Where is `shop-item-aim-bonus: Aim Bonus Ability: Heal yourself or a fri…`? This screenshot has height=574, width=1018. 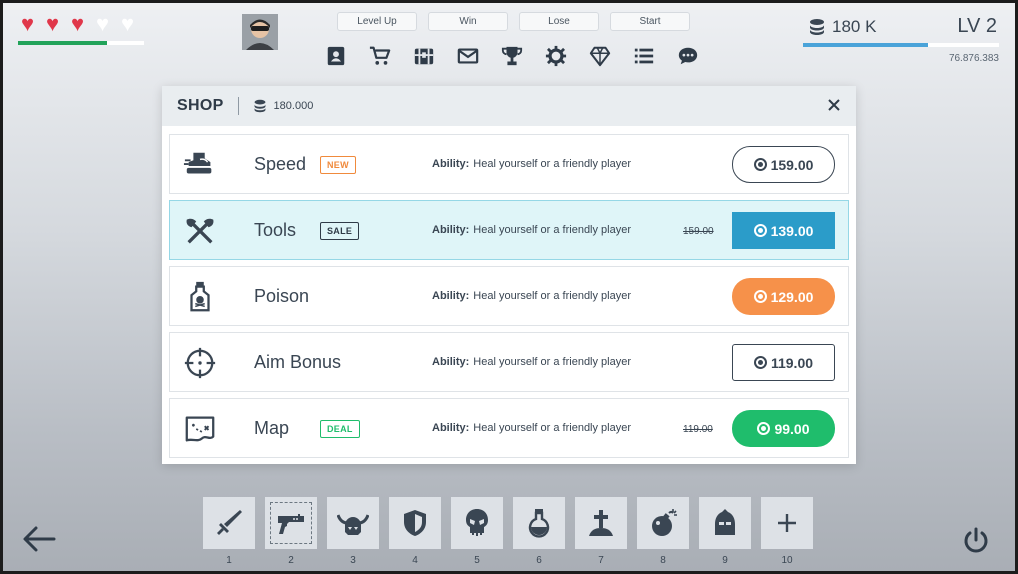 shop-item-aim-bonus: Aim Bonus Ability: Heal yourself or a fri… is located at coordinates (509, 362).